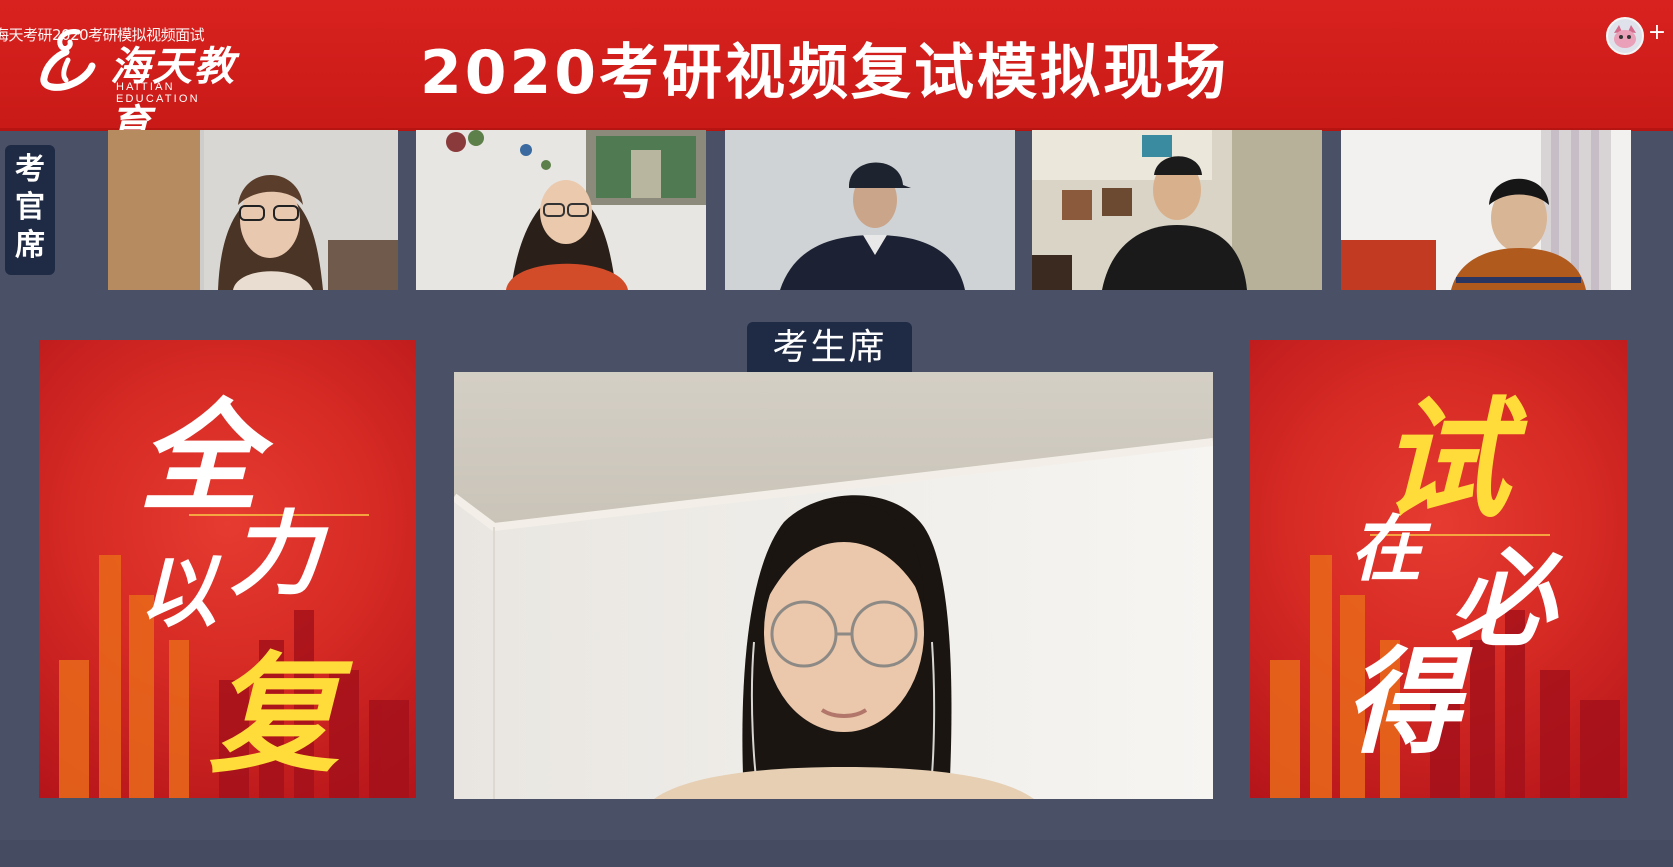 The height and width of the screenshot is (867, 1673). What do you see at coordinates (1657, 33) in the screenshot?
I see `plus-icon: +` at bounding box center [1657, 33].